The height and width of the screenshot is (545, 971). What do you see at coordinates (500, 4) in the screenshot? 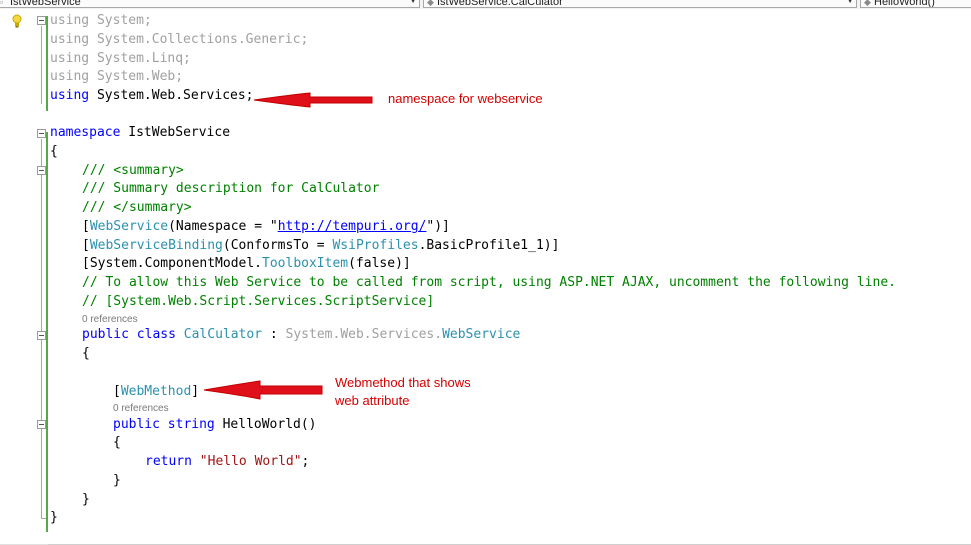
I see `class-dropdown-value: IstWebService.CalCulator` at bounding box center [500, 4].